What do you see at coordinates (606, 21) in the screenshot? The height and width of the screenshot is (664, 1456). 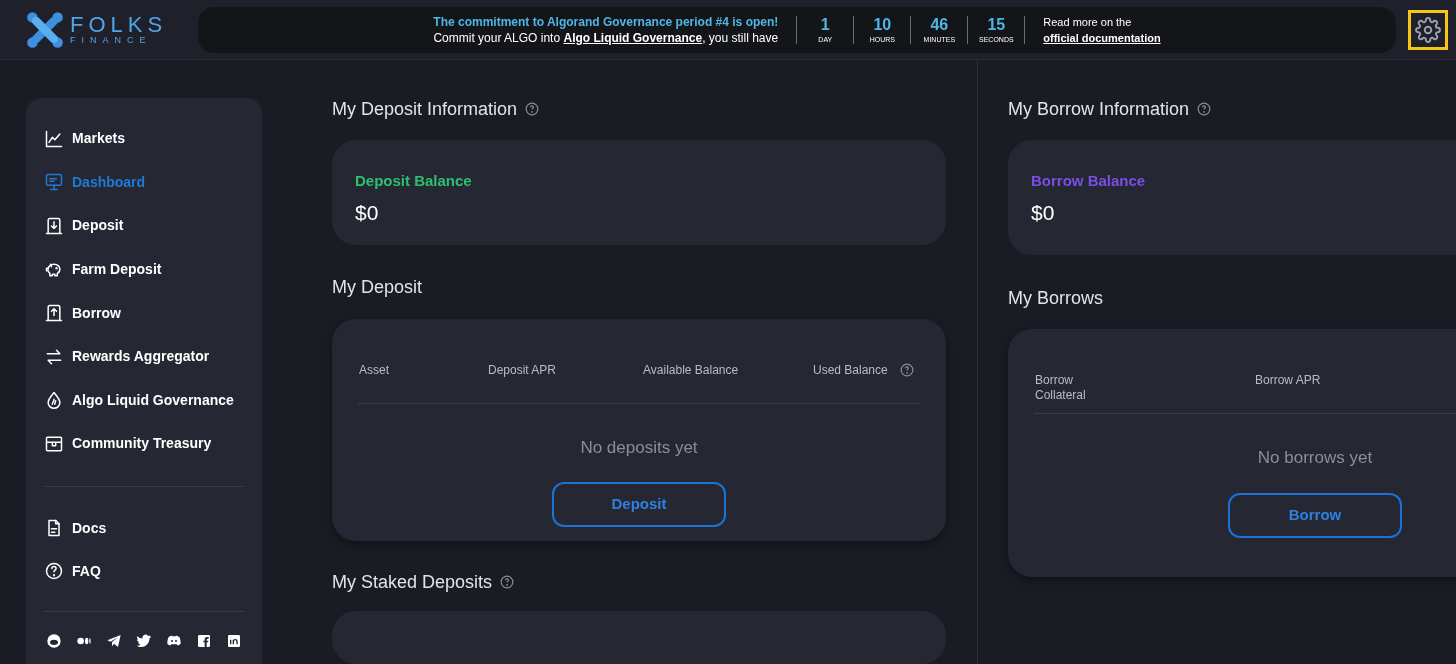 I see `banner-headline: The commitment to Algorand Governance period #4 is open!` at bounding box center [606, 21].